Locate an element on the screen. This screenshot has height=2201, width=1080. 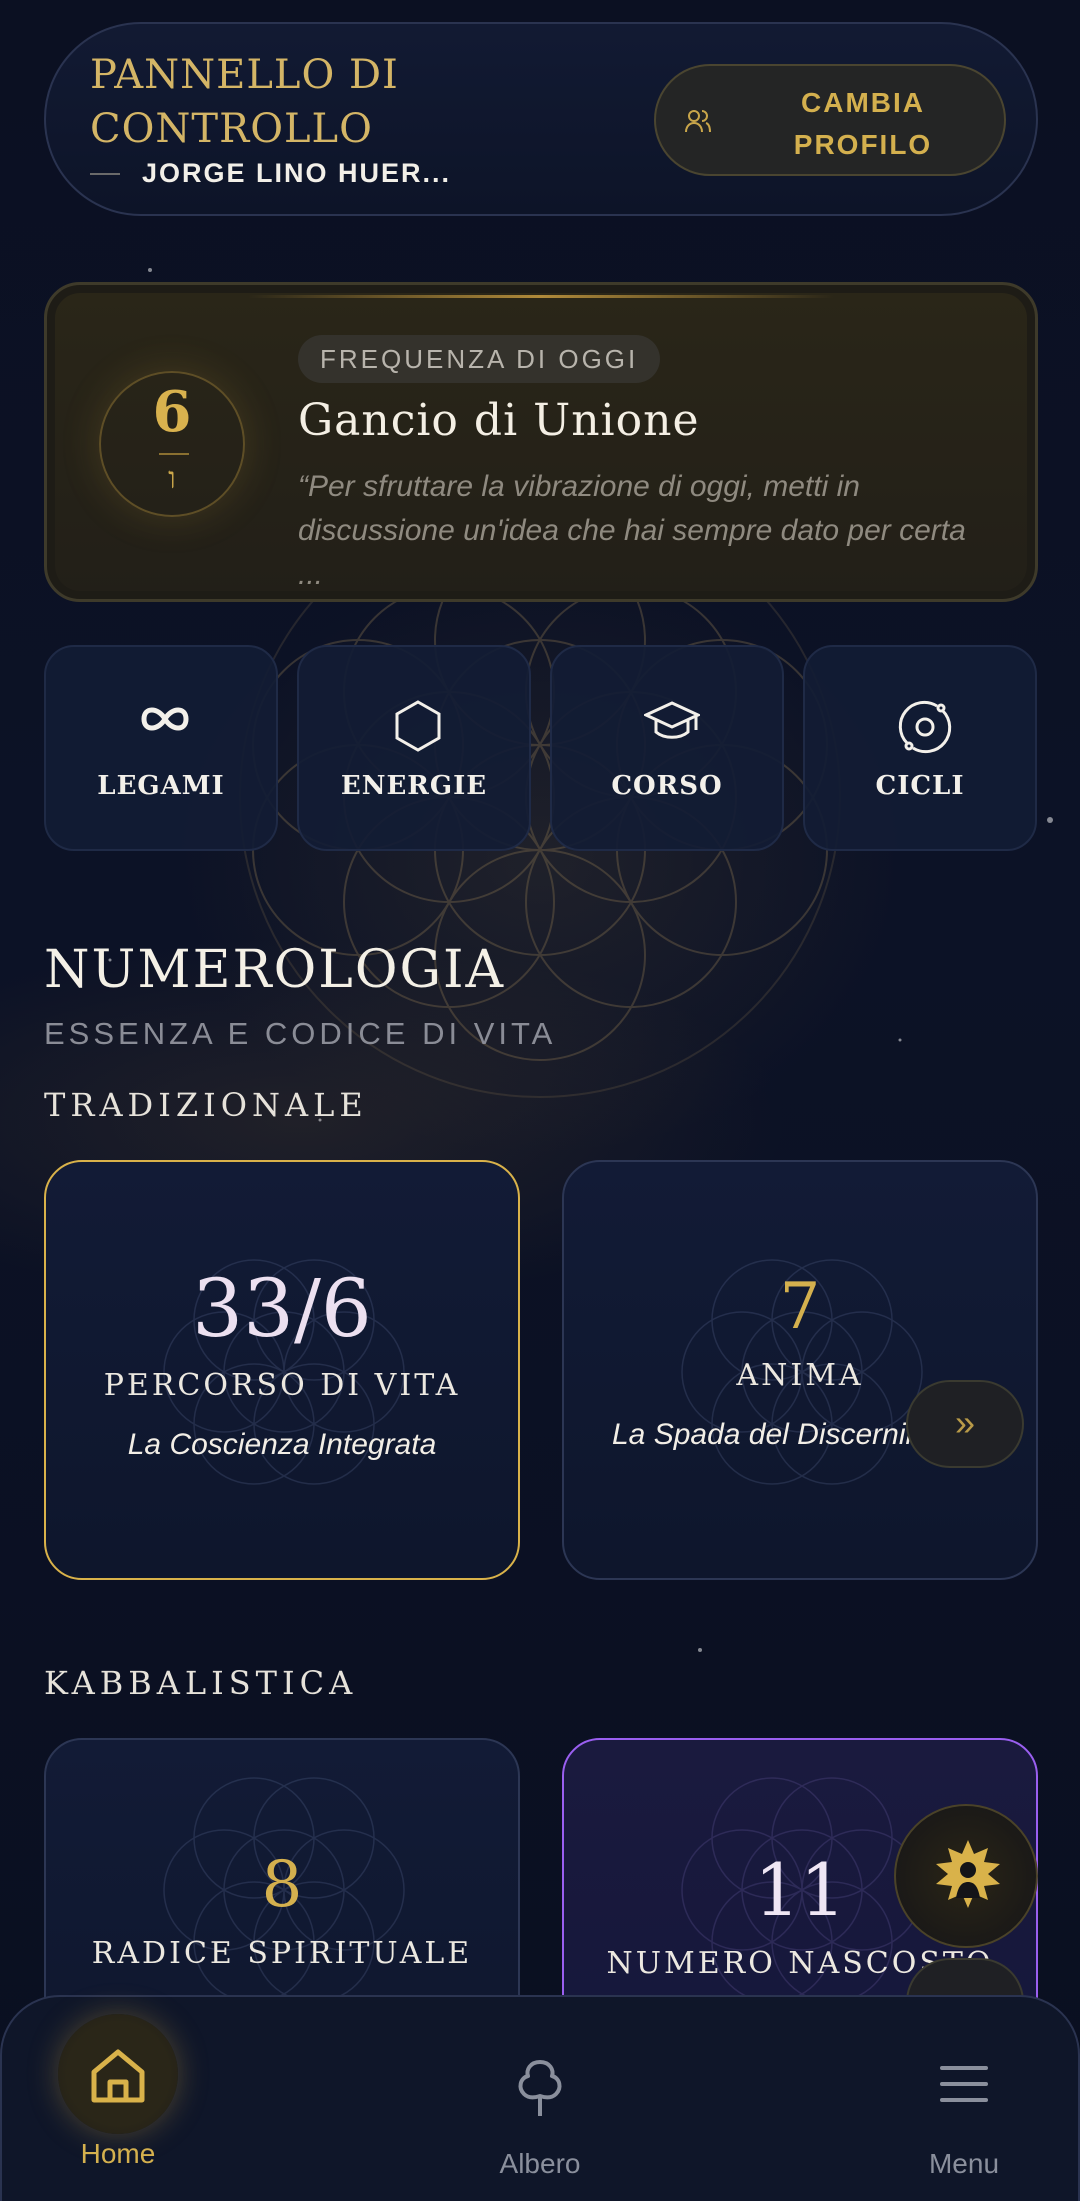
tile-legami: LEGAMI is located at coordinates (161, 748).